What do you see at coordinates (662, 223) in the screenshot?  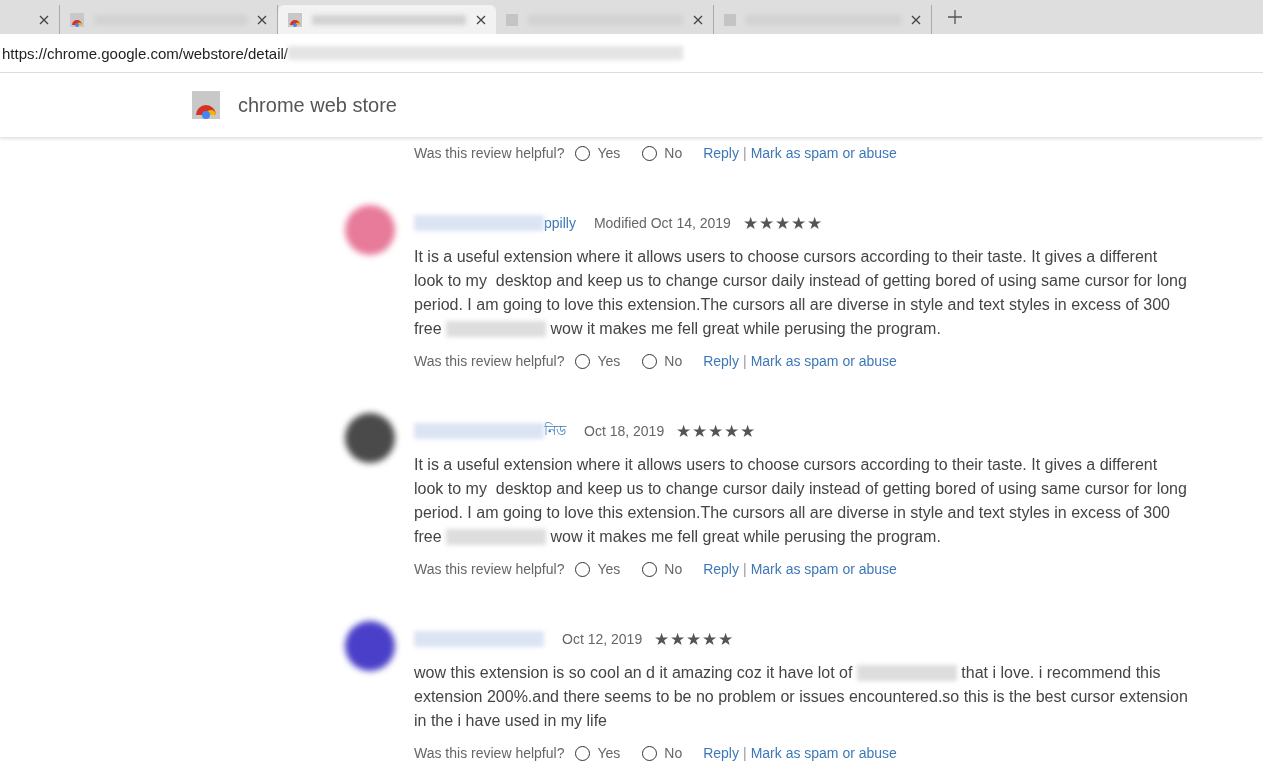 I see `review-date: Modified Oct 14, 2019` at bounding box center [662, 223].